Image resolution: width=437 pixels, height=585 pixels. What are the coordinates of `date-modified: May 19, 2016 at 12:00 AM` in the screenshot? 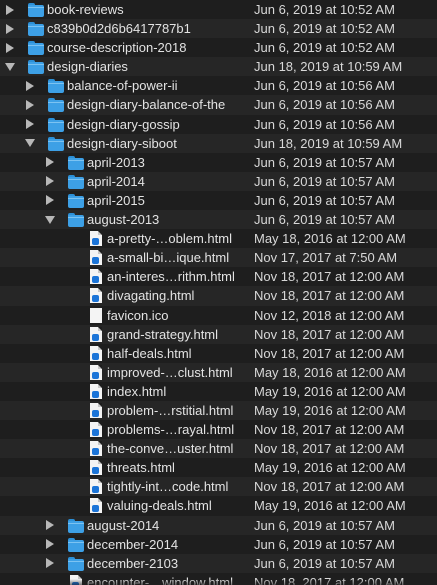 It's located at (330, 391).